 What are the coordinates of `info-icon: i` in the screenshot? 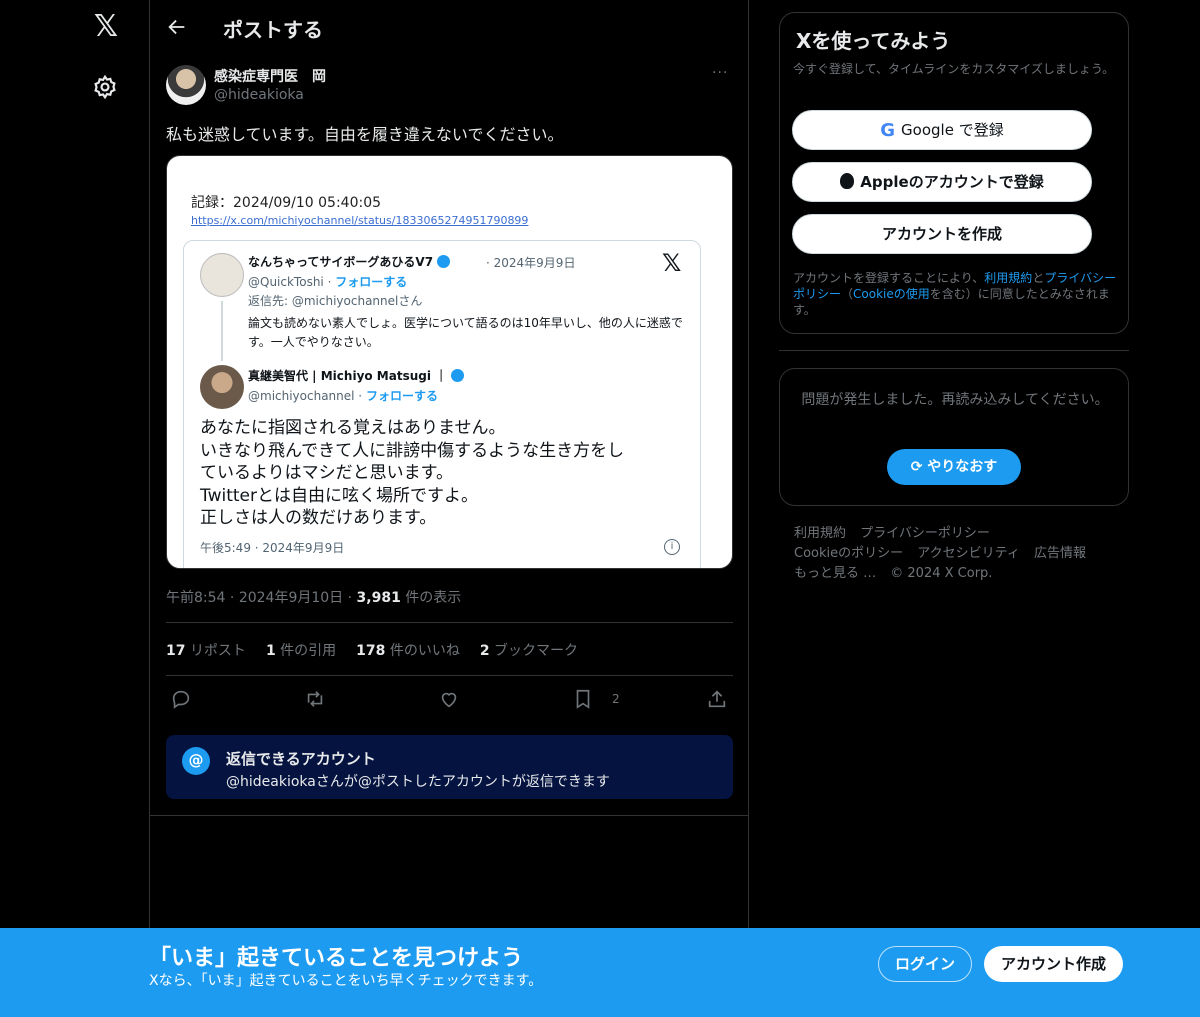 It's located at (672, 547).